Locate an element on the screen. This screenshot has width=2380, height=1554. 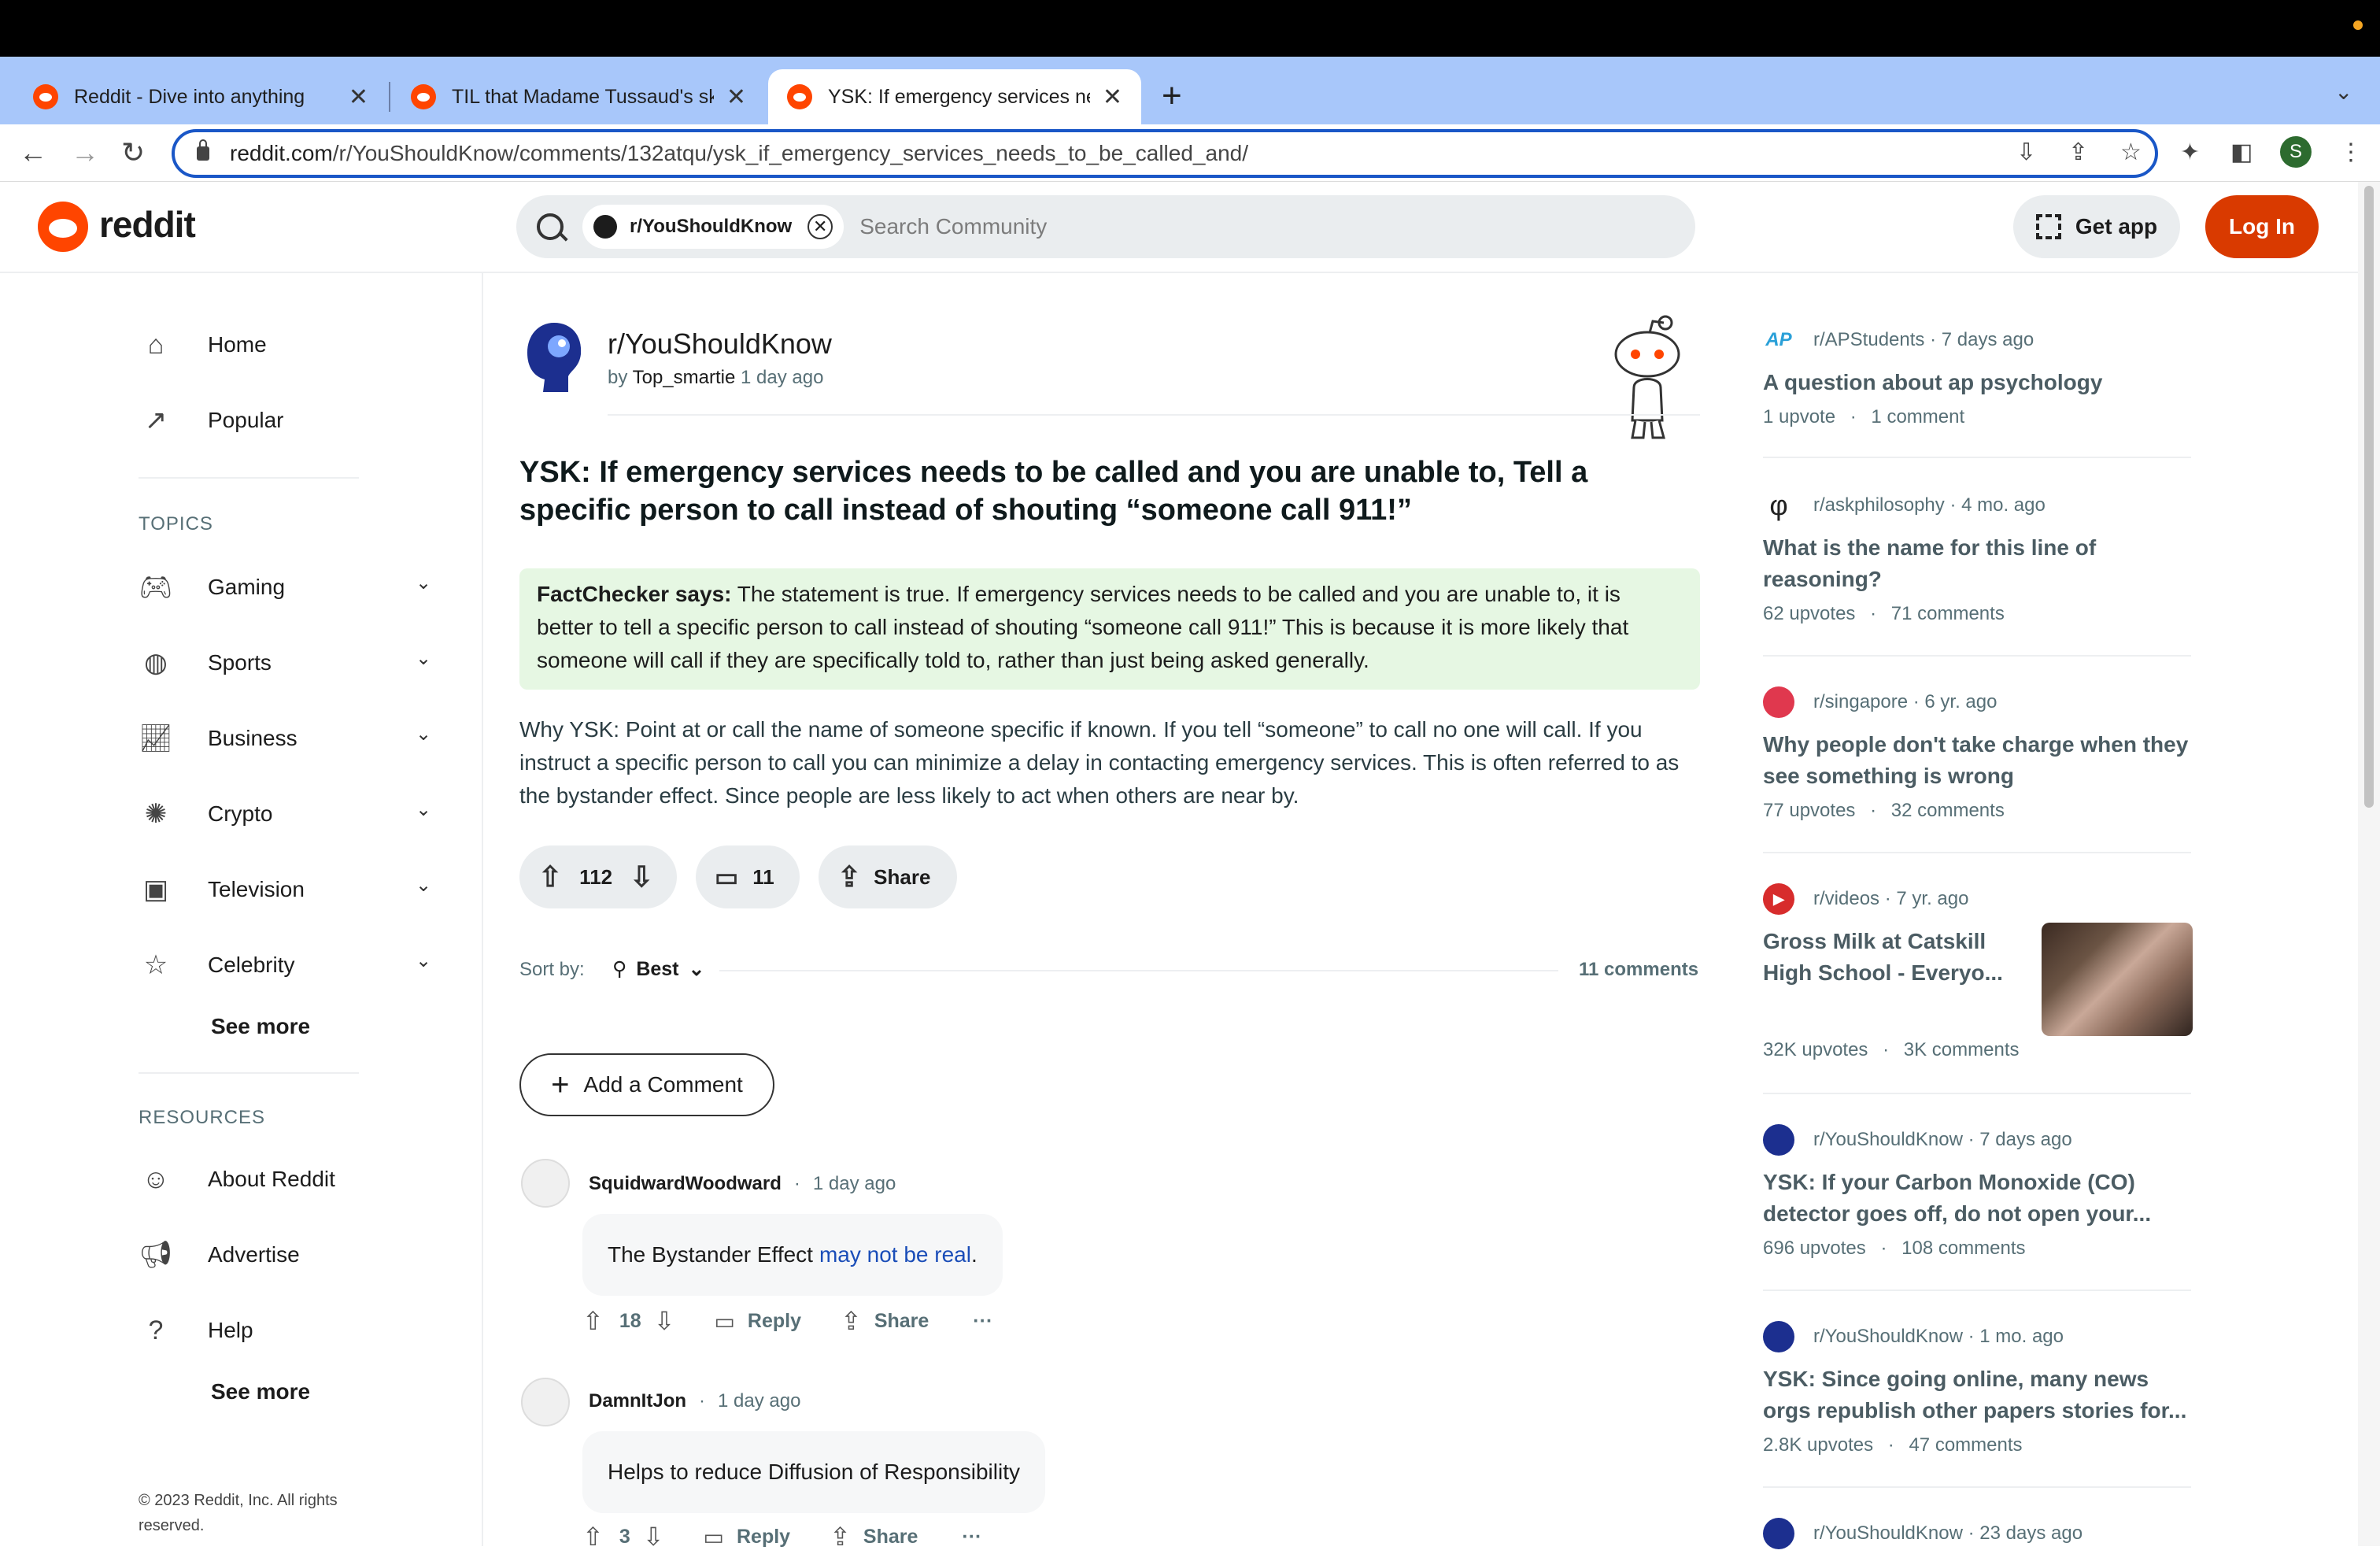
related-subreddit: r/videos is located at coordinates (1846, 899).